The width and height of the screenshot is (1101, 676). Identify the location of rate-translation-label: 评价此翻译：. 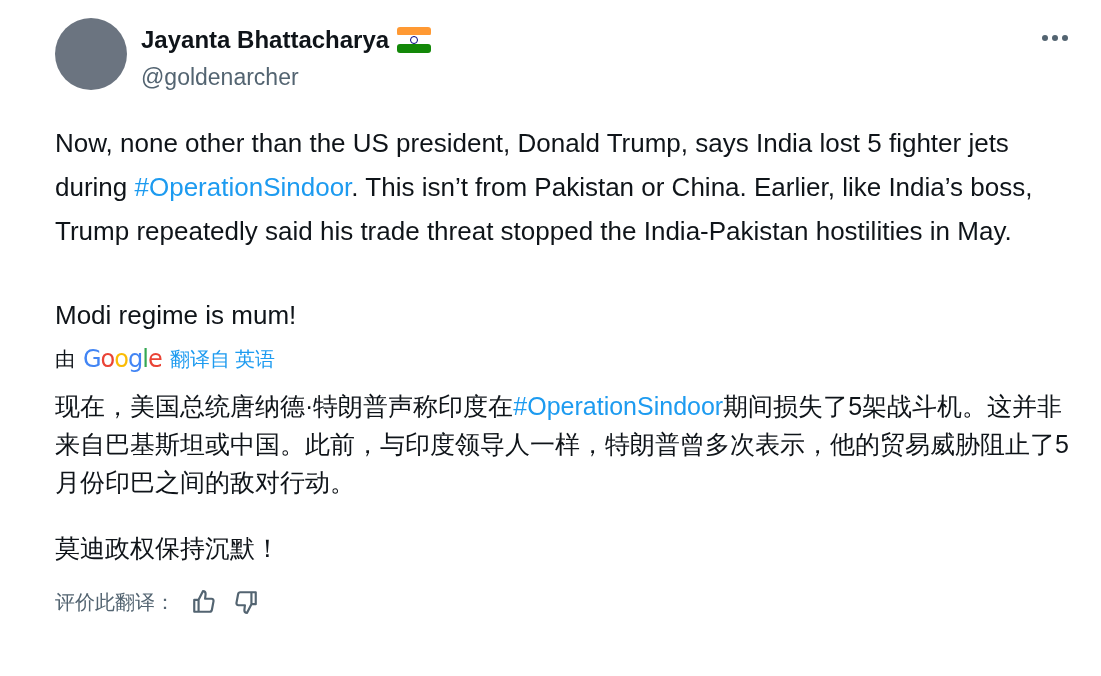
(115, 602).